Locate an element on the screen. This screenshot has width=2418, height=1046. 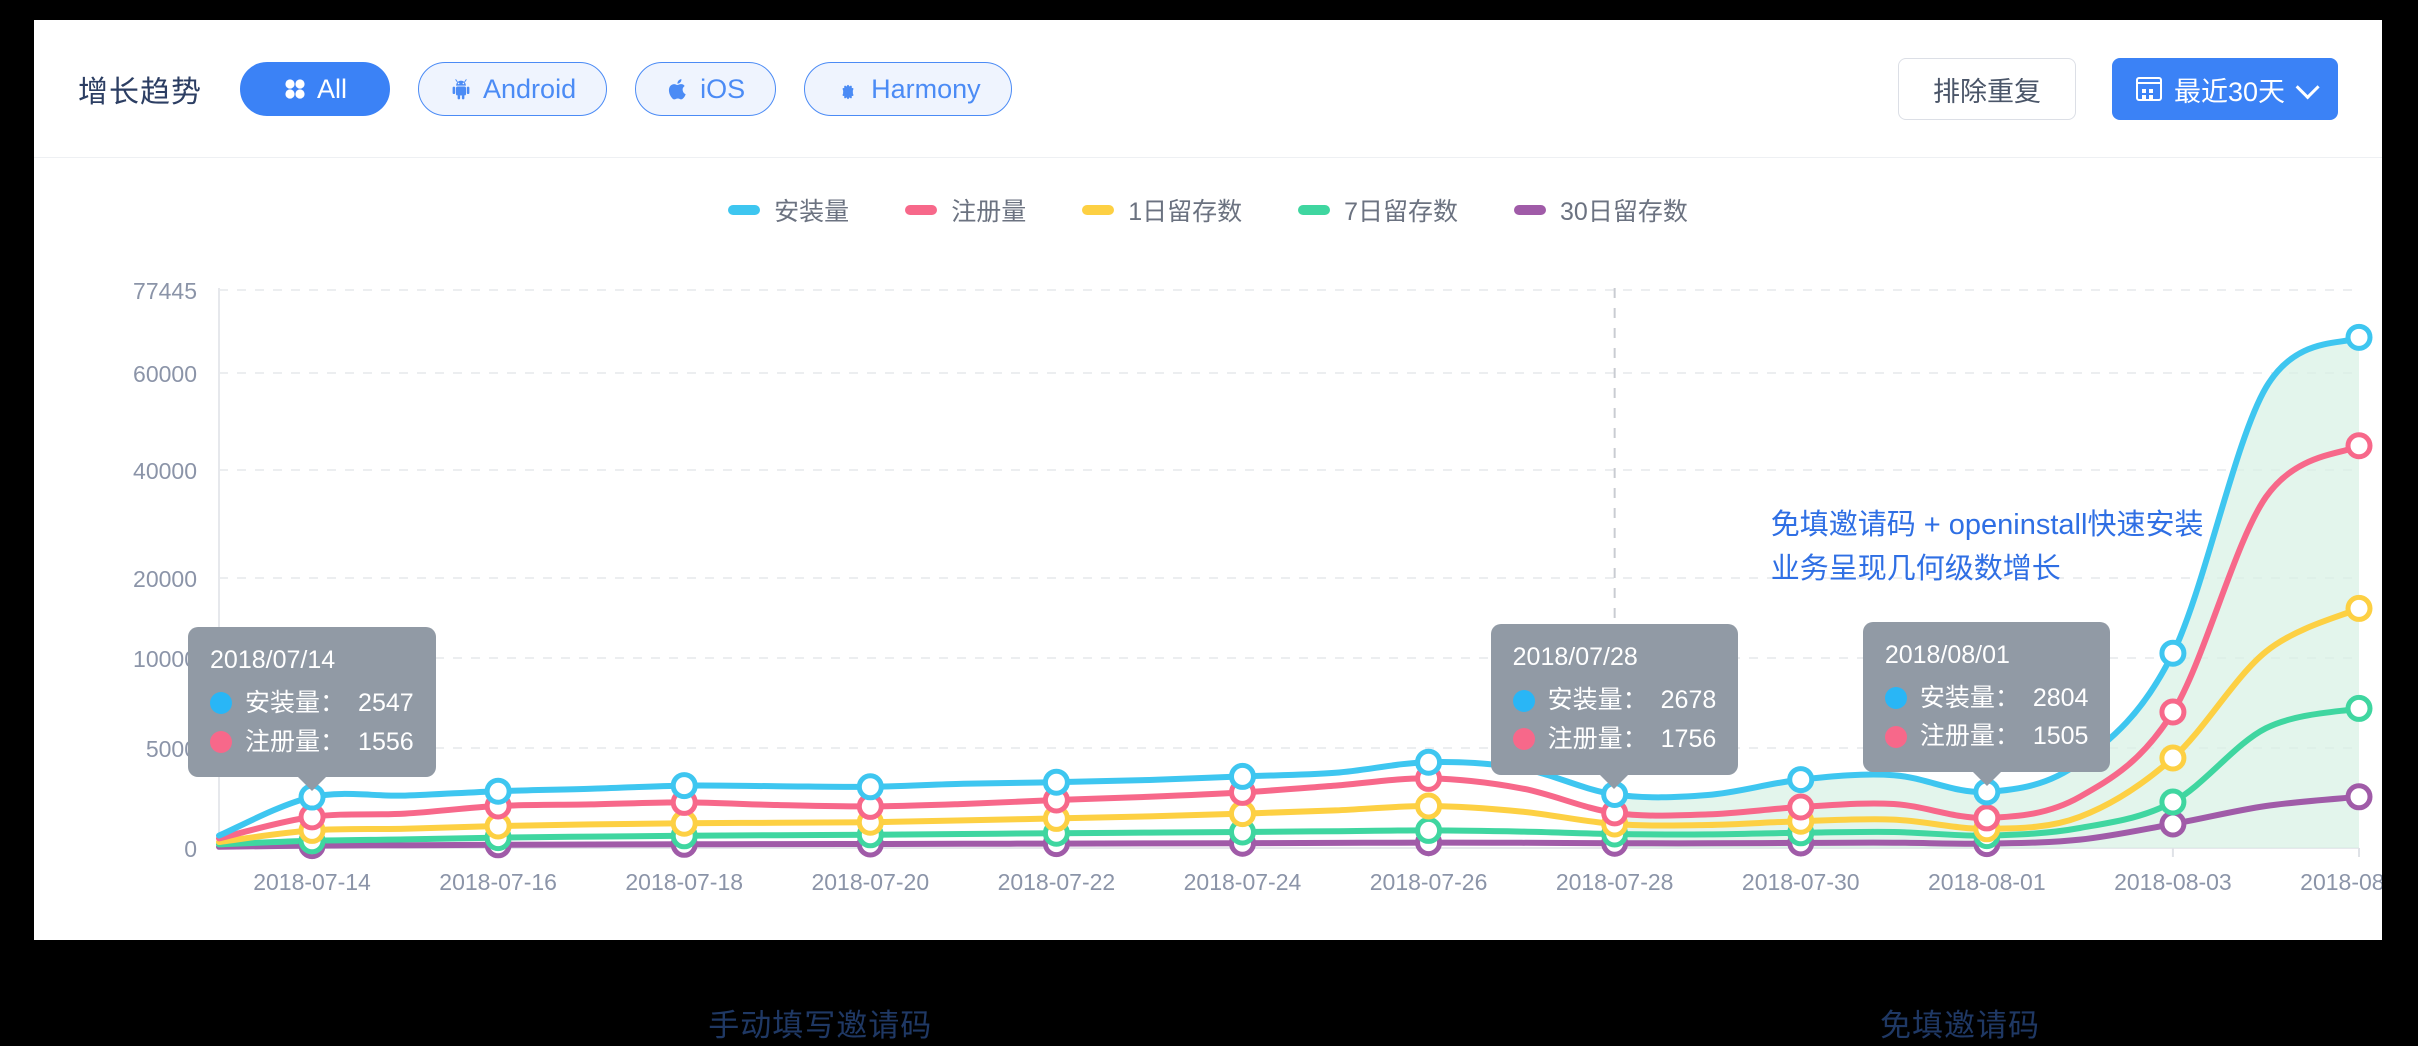
svg-text: 2018-07-16 is located at coordinates (498, 882).